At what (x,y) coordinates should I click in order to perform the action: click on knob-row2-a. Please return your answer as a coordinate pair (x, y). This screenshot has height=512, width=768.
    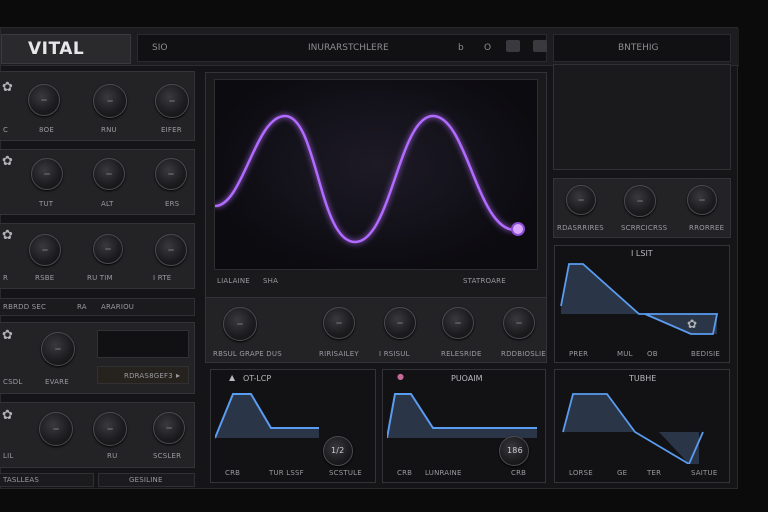
    Looking at the image, I should click on (47, 174).